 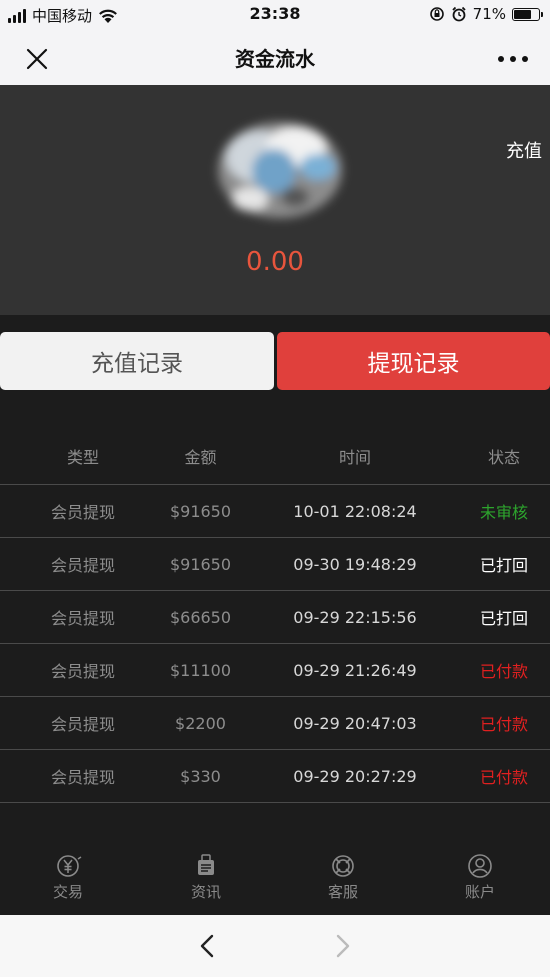 What do you see at coordinates (200, 723) in the screenshot?
I see `row-amount: $2200` at bounding box center [200, 723].